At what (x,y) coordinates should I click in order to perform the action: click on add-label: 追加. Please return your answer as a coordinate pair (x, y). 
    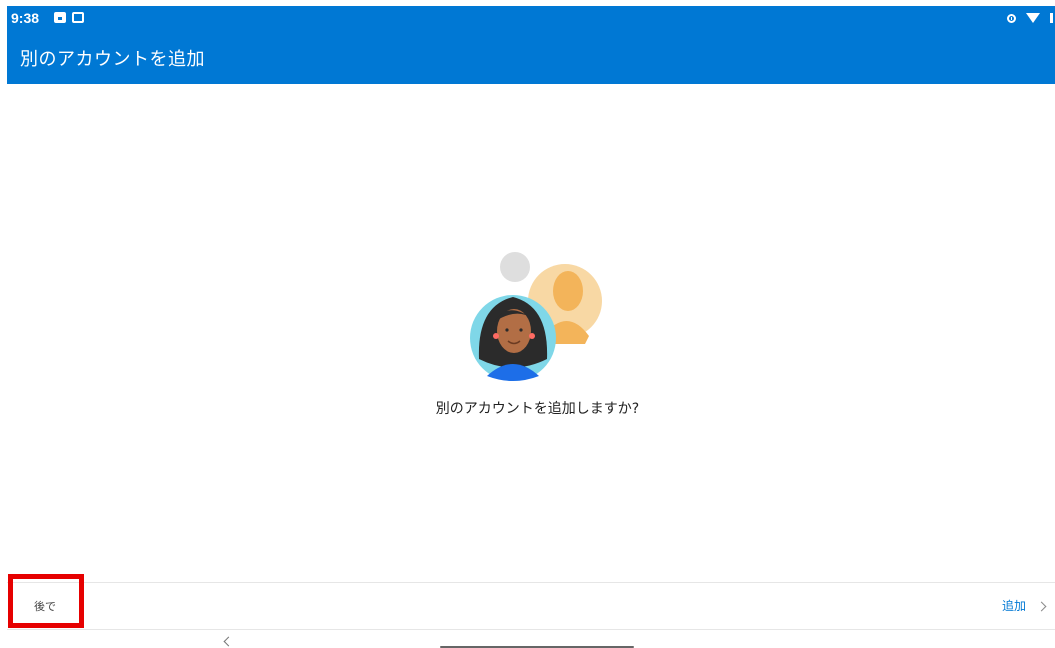
    Looking at the image, I should click on (1013, 606).